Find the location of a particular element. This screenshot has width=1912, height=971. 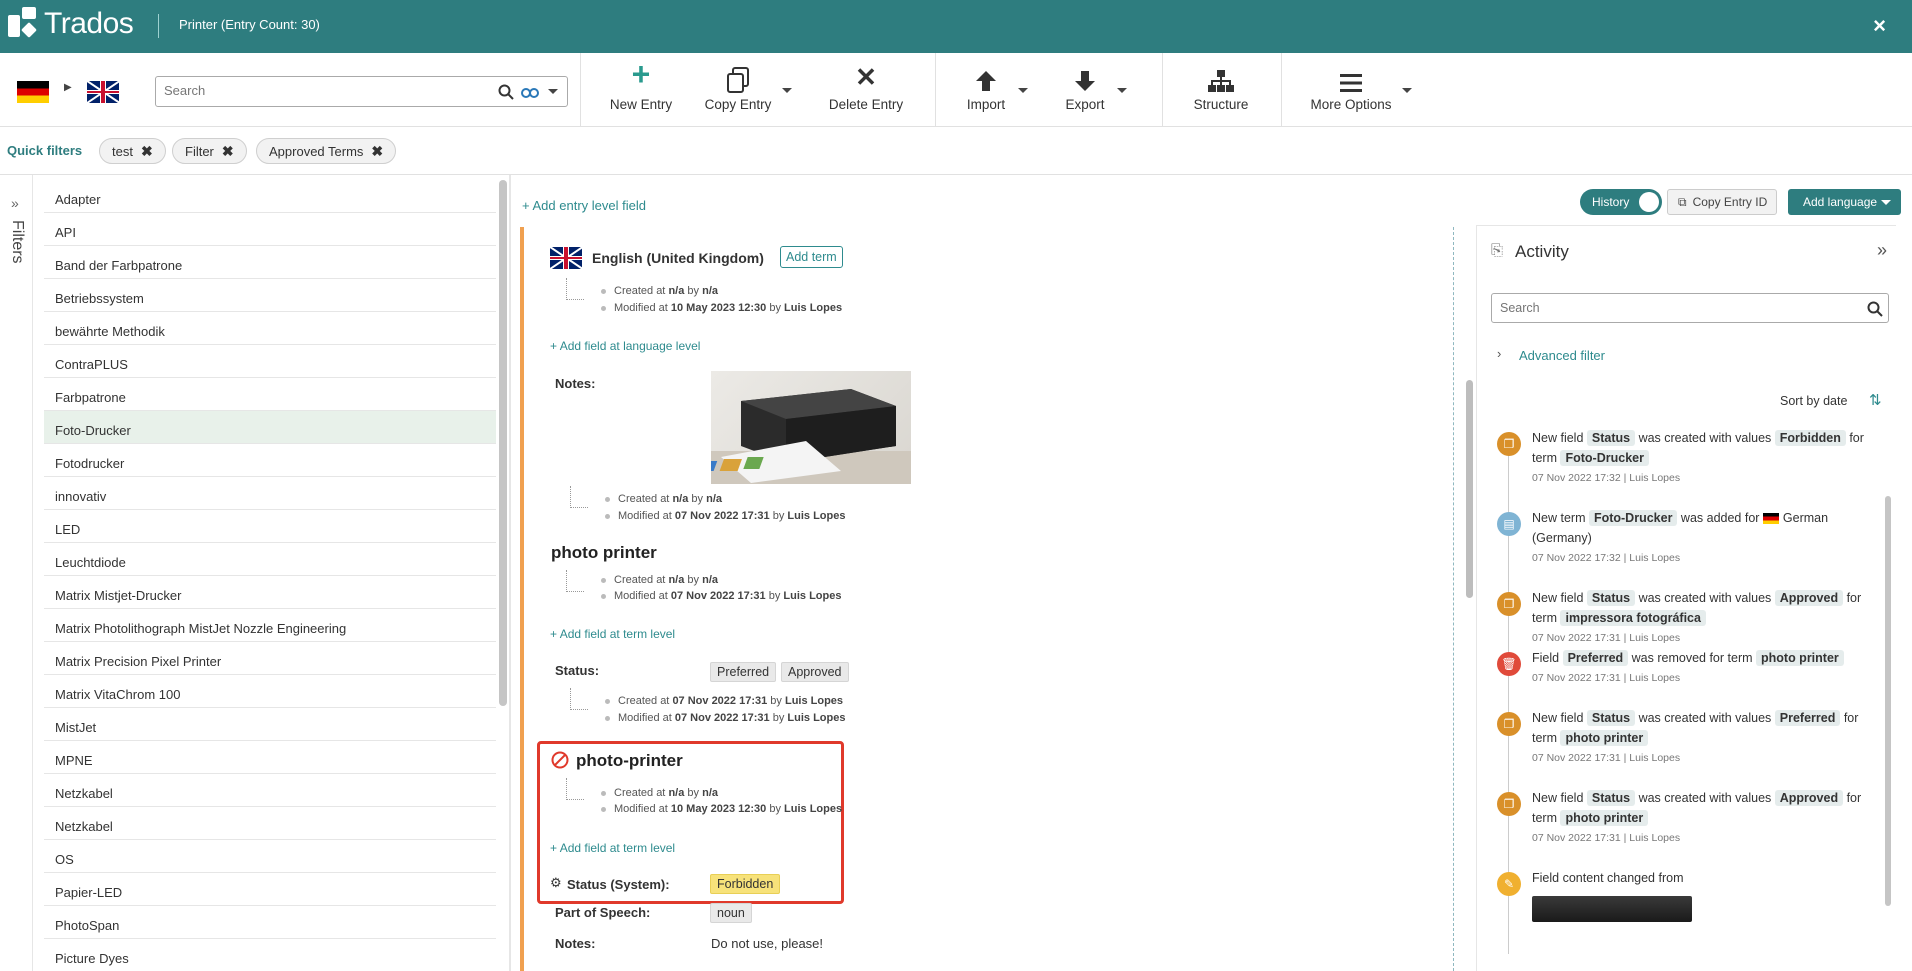

more-options-caret is located at coordinates (1407, 90).